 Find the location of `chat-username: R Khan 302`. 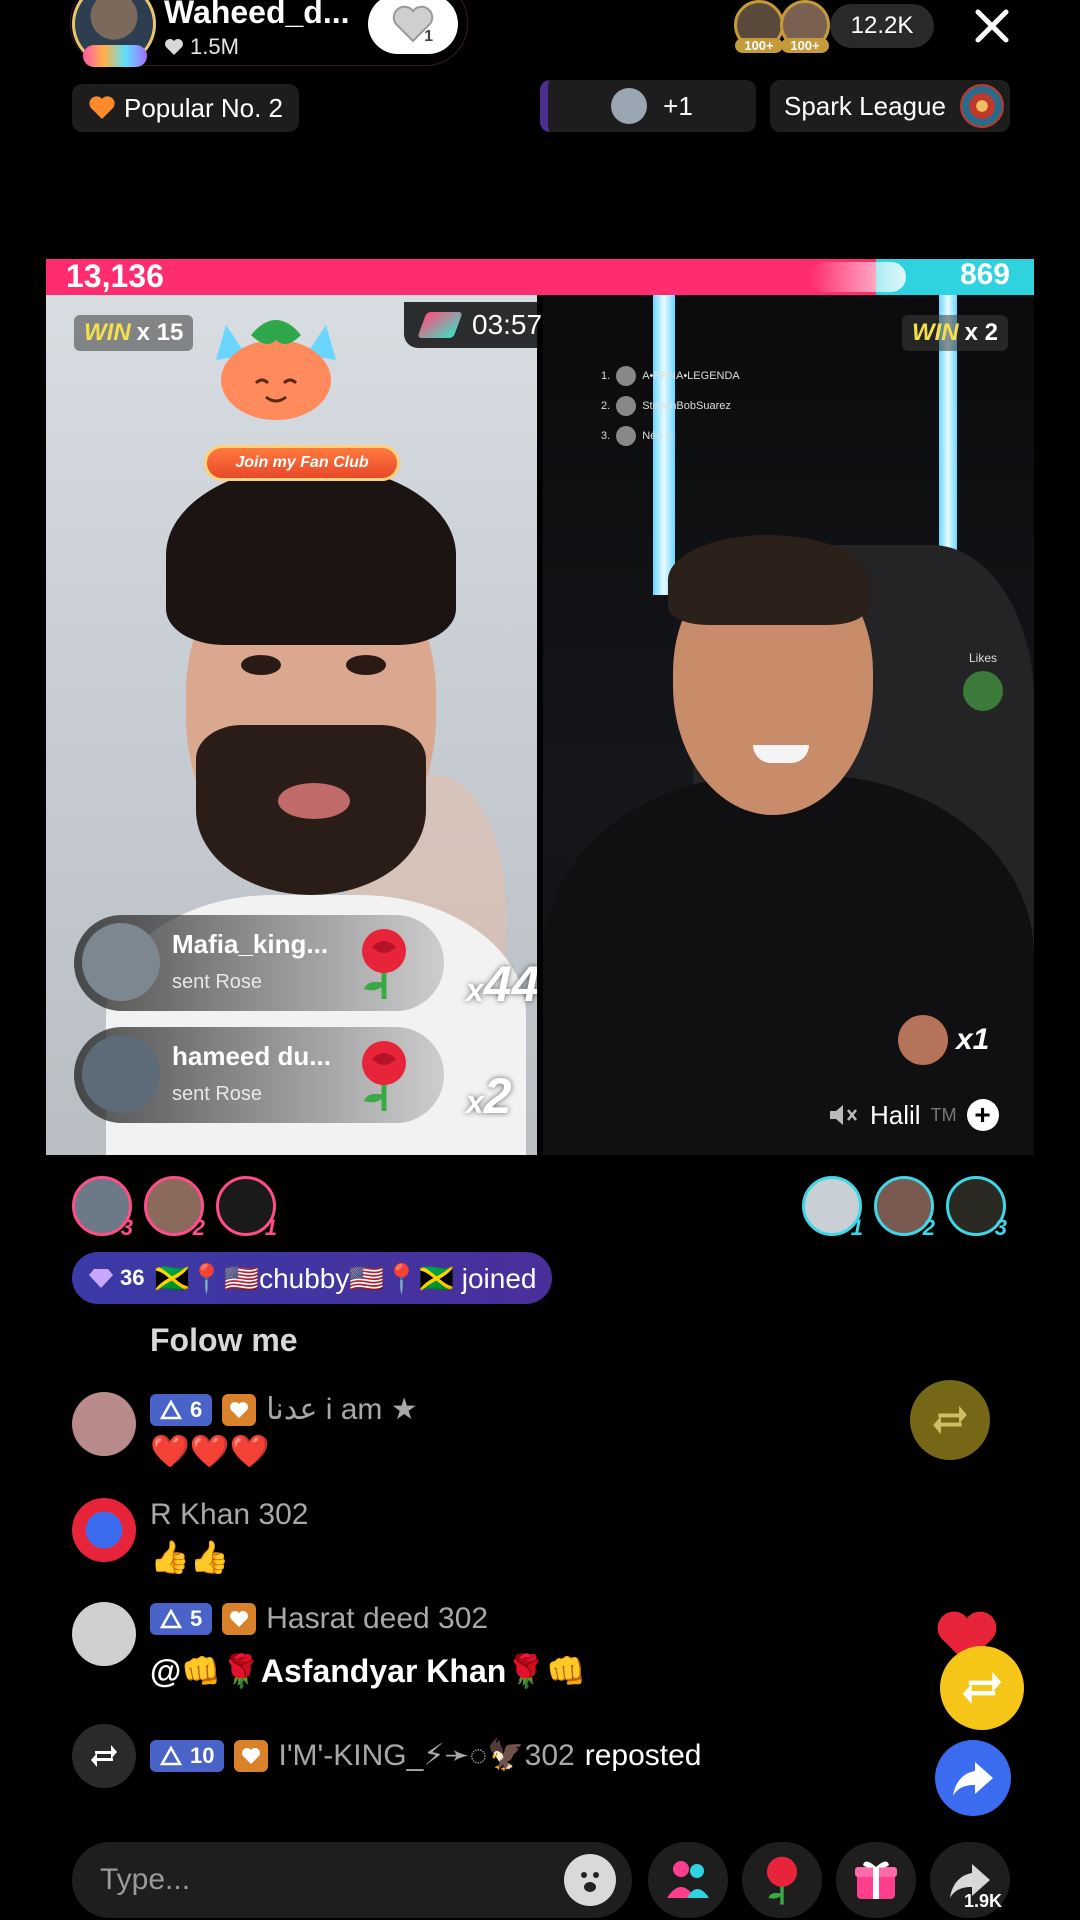

chat-username: R Khan 302 is located at coordinates (229, 1515).